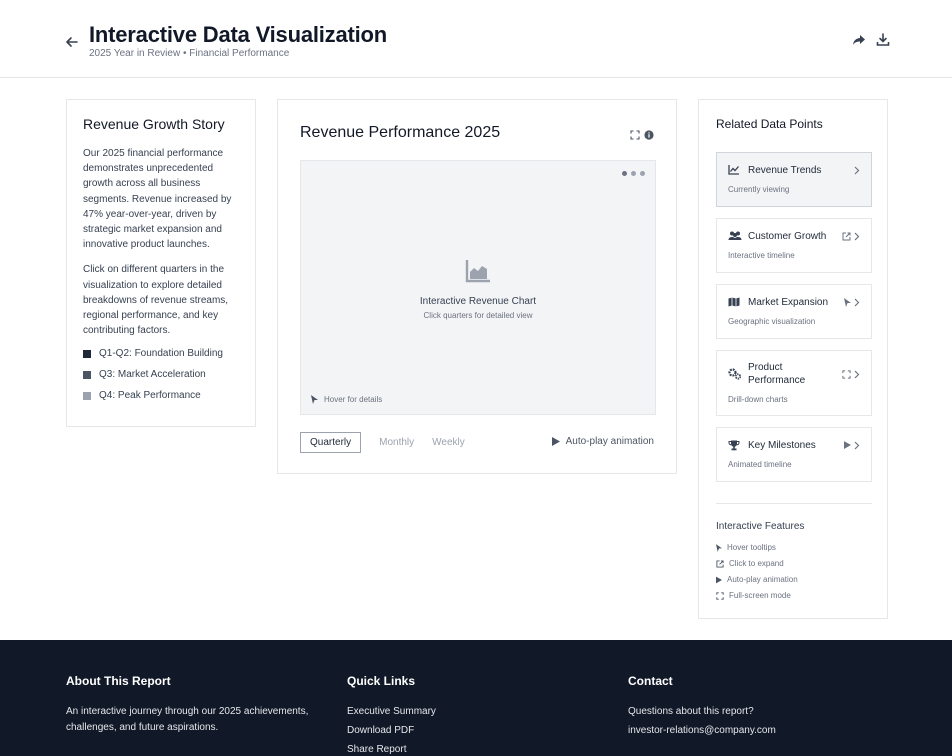 The height and width of the screenshot is (756, 952). I want to click on timeframe-tabs: Quarterly Monthly Weekly, so click(382, 442).